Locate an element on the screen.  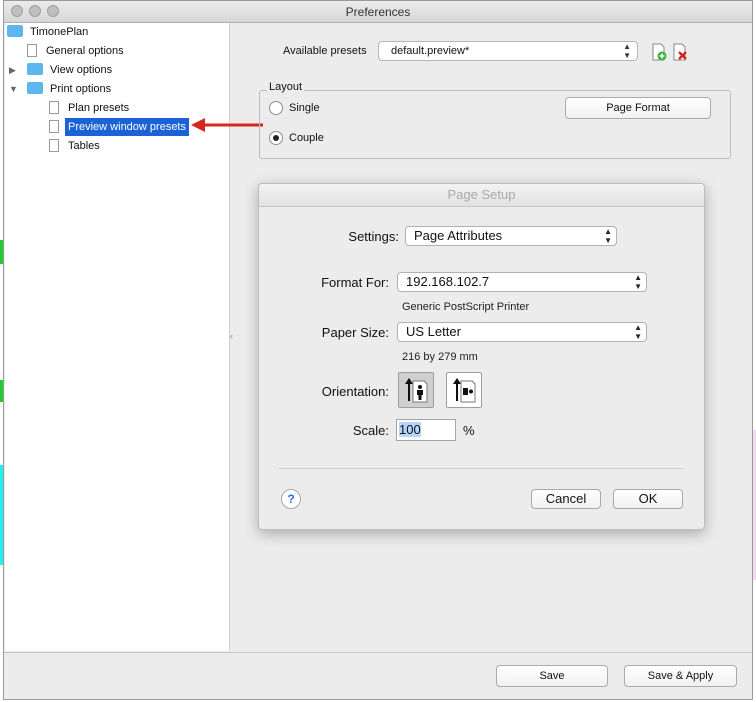
scale-label: Scale: is located at coordinates (370, 430).